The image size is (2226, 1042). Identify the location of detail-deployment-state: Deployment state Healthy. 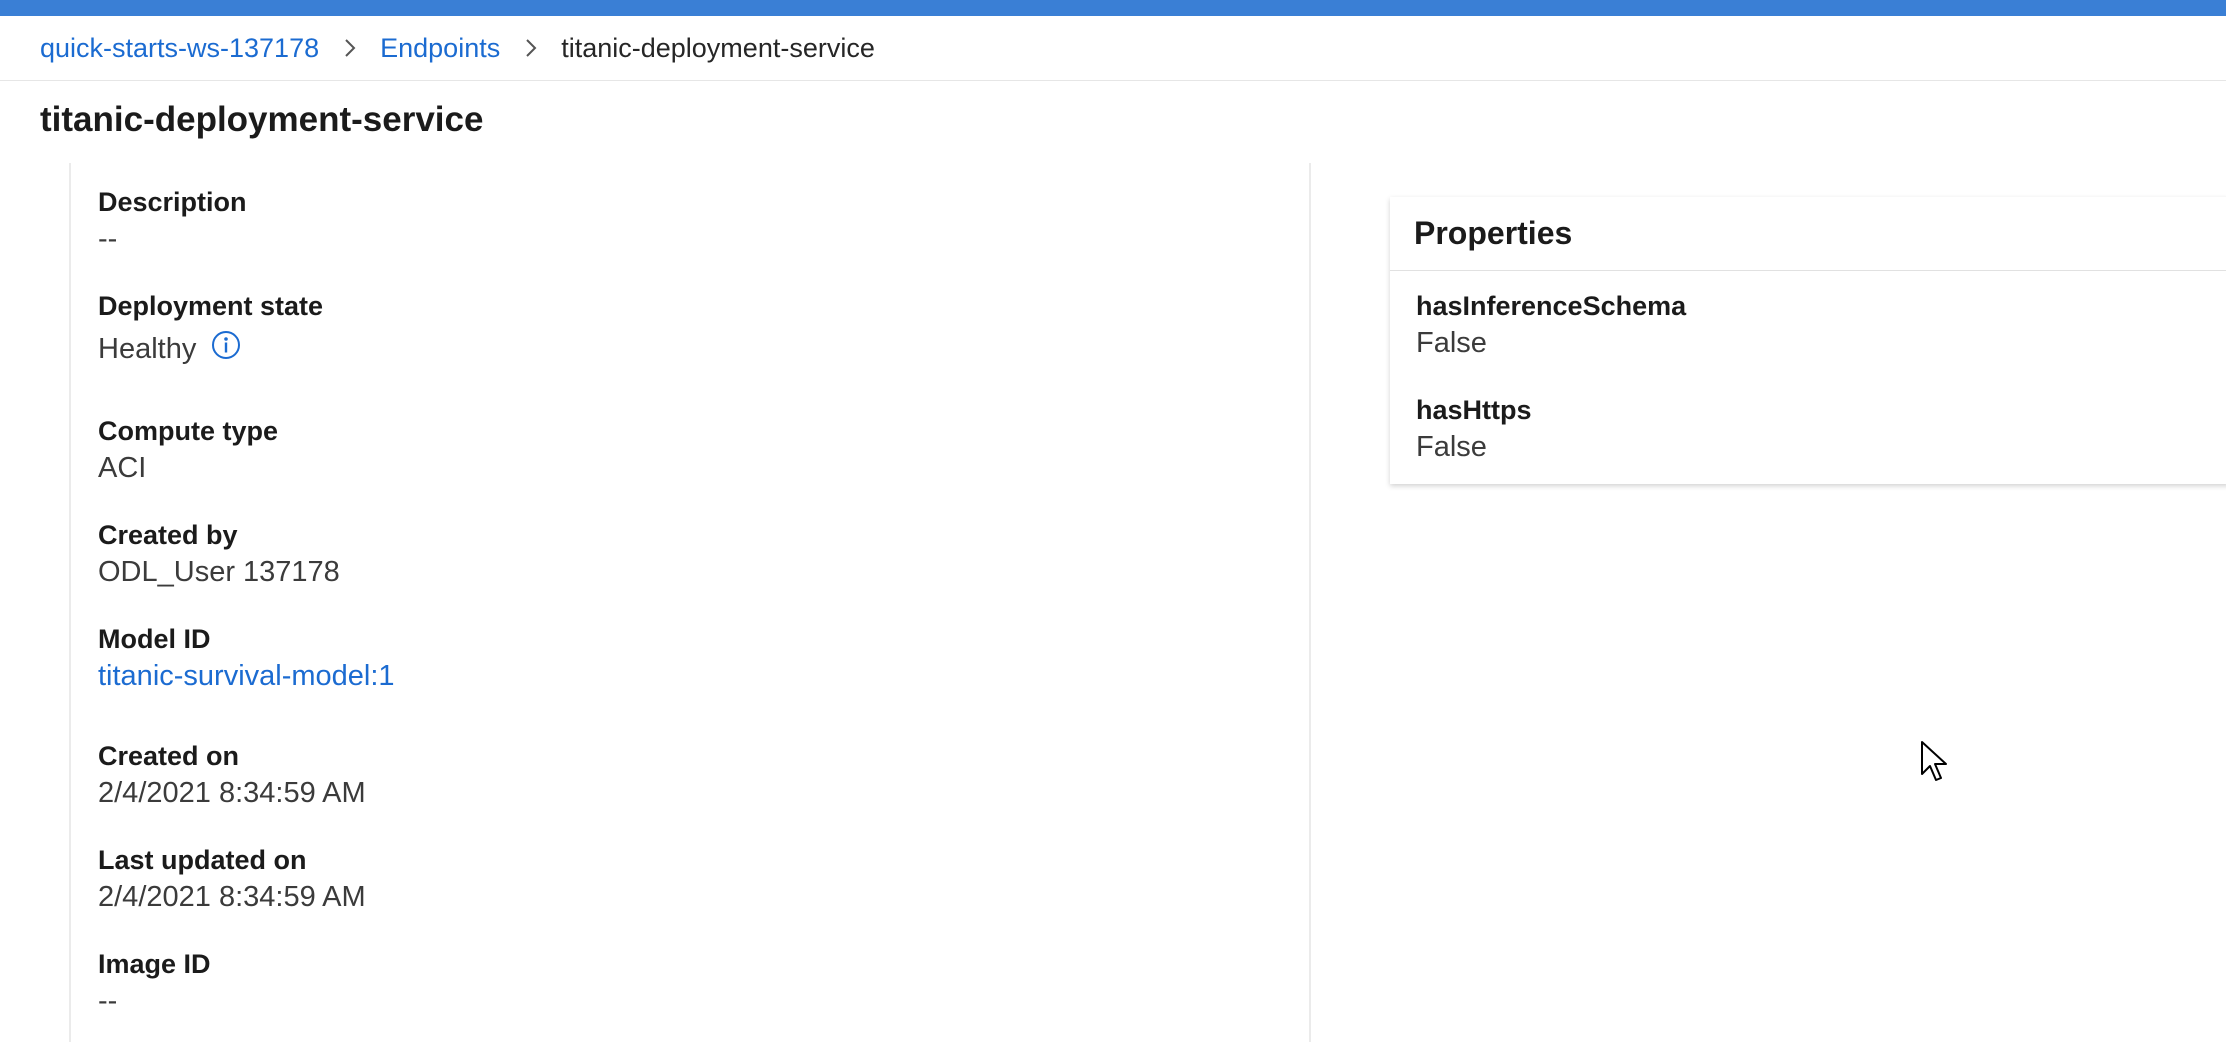
(210, 329).